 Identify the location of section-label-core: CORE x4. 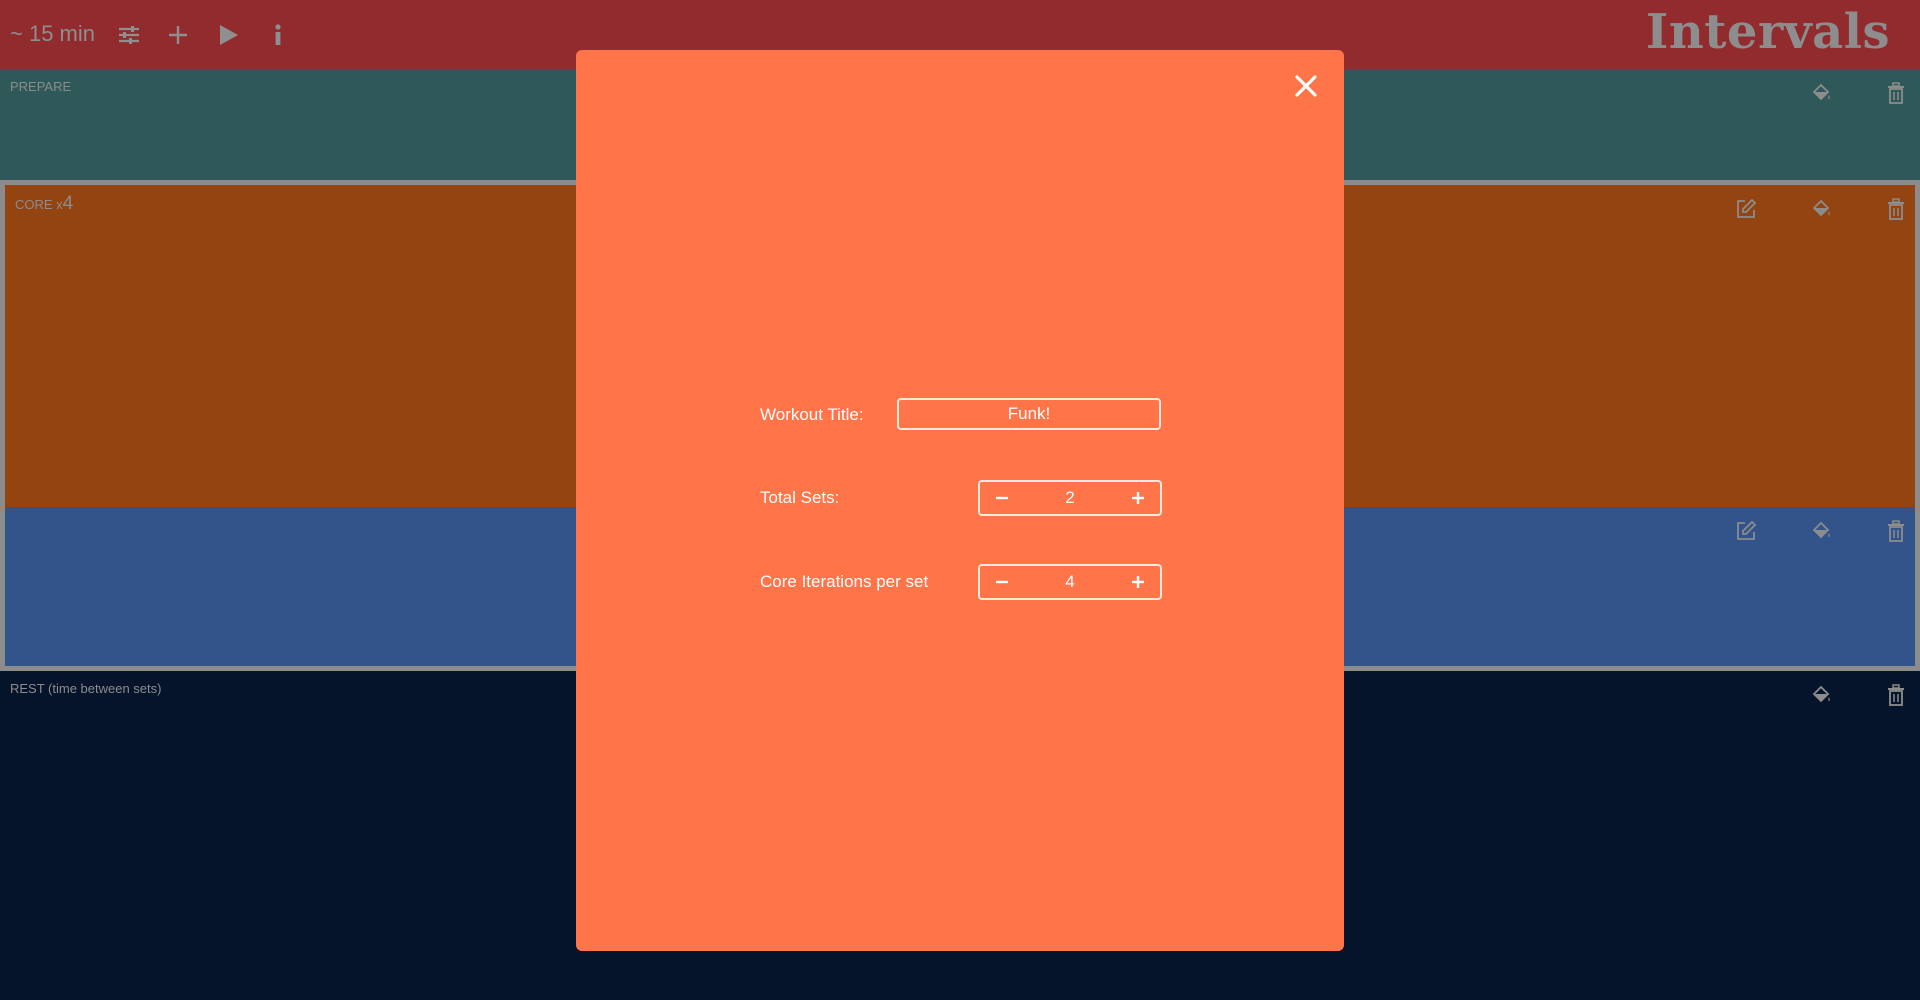
(44, 204).